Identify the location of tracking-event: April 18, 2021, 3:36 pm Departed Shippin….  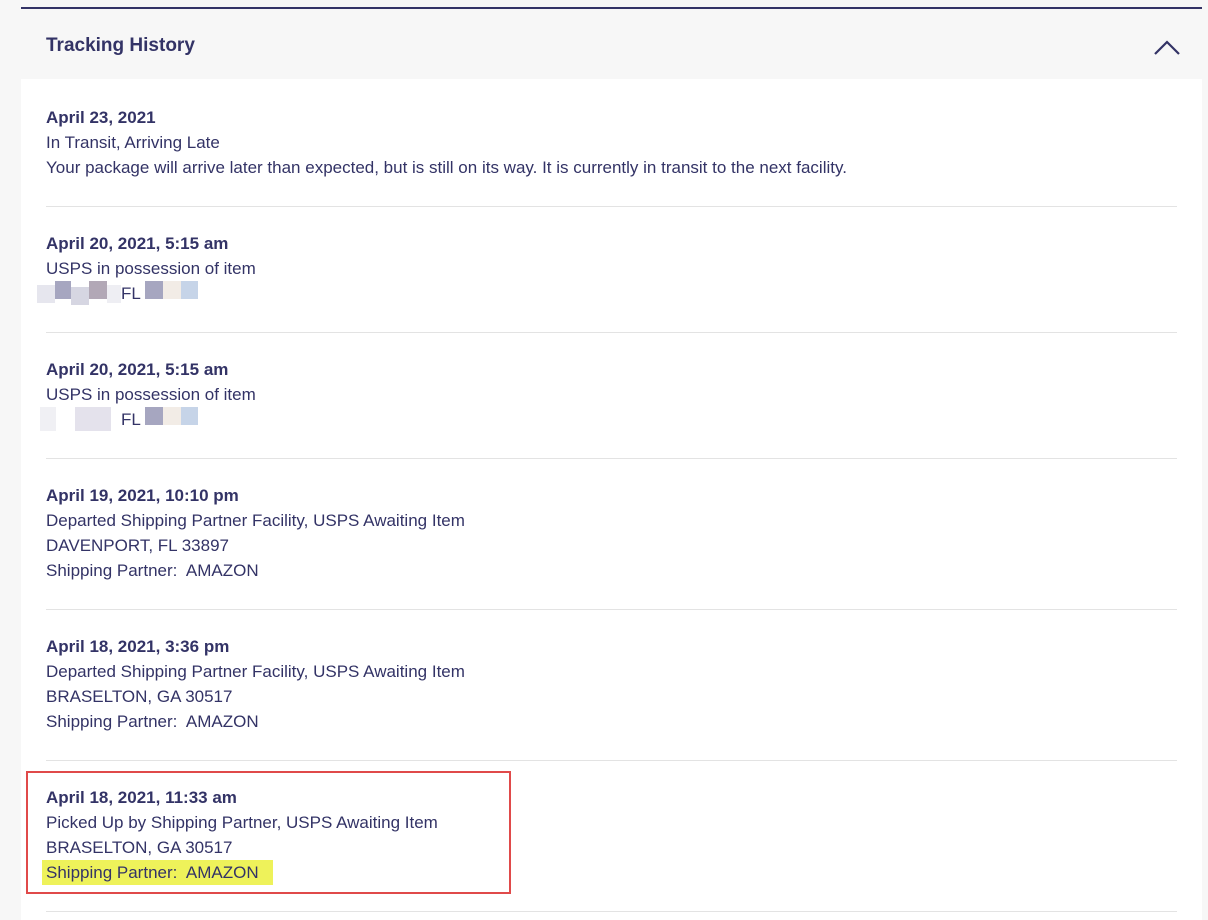
(611, 697).